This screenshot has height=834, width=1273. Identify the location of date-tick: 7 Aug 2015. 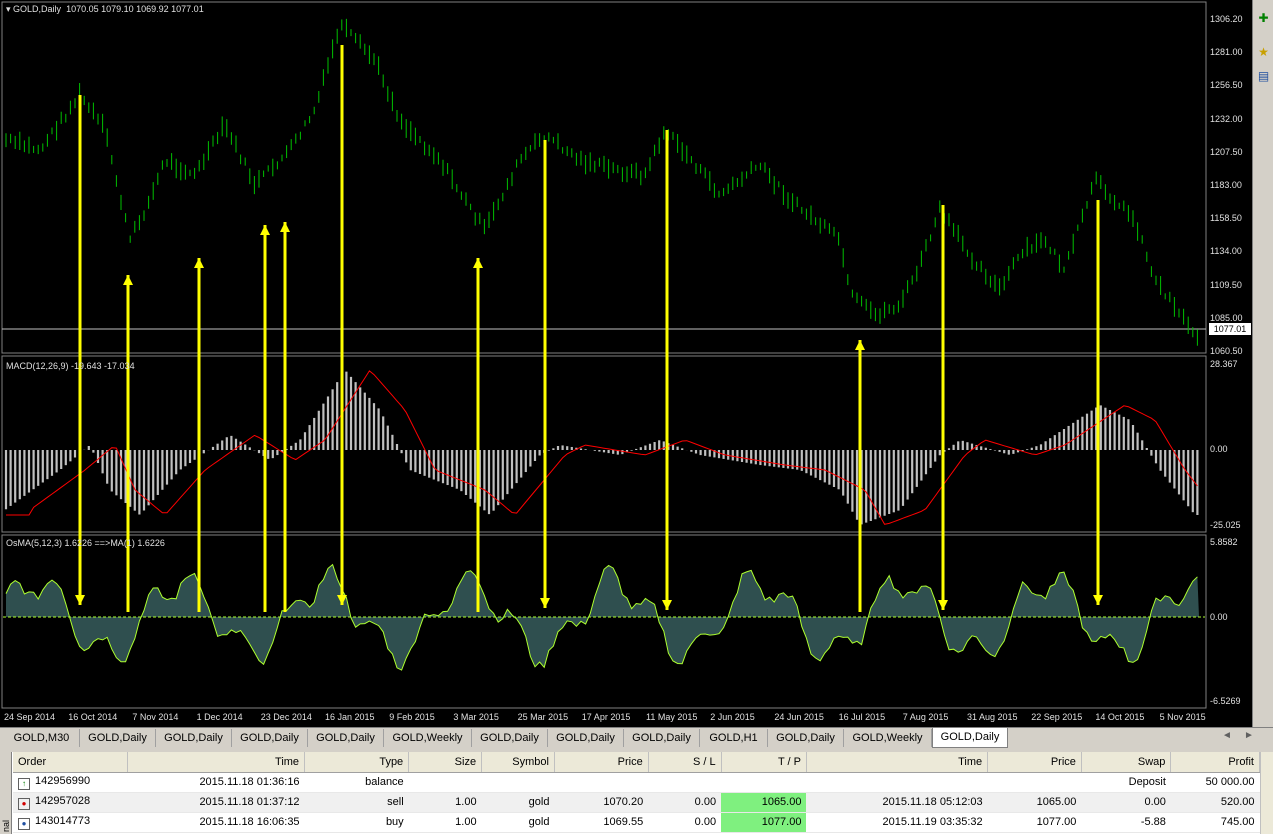
(925, 717).